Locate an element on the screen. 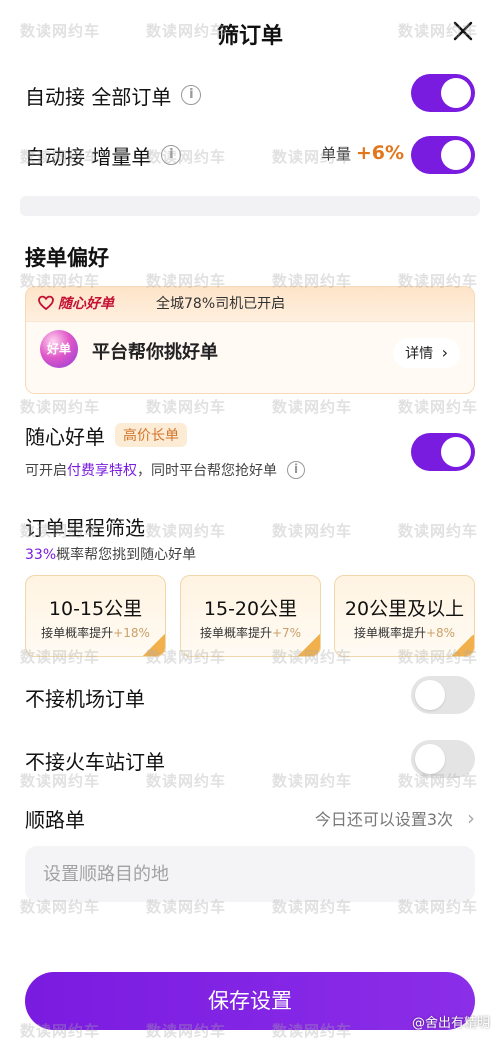 The width and height of the screenshot is (500, 1042). route-destination-input is located at coordinates (250, 874).